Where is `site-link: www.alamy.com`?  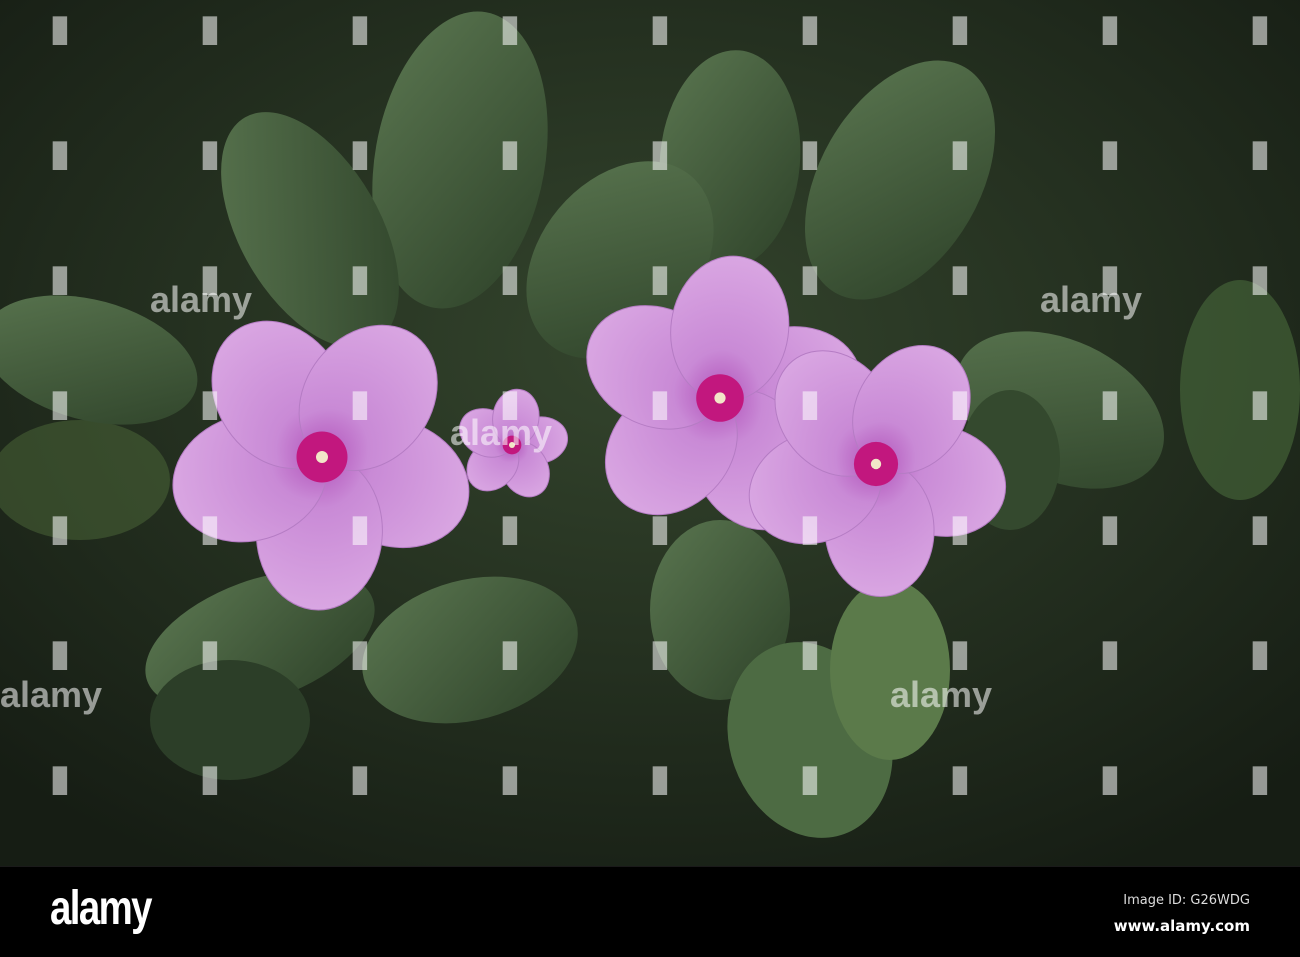
site-link: www.alamy.com is located at coordinates (1182, 926).